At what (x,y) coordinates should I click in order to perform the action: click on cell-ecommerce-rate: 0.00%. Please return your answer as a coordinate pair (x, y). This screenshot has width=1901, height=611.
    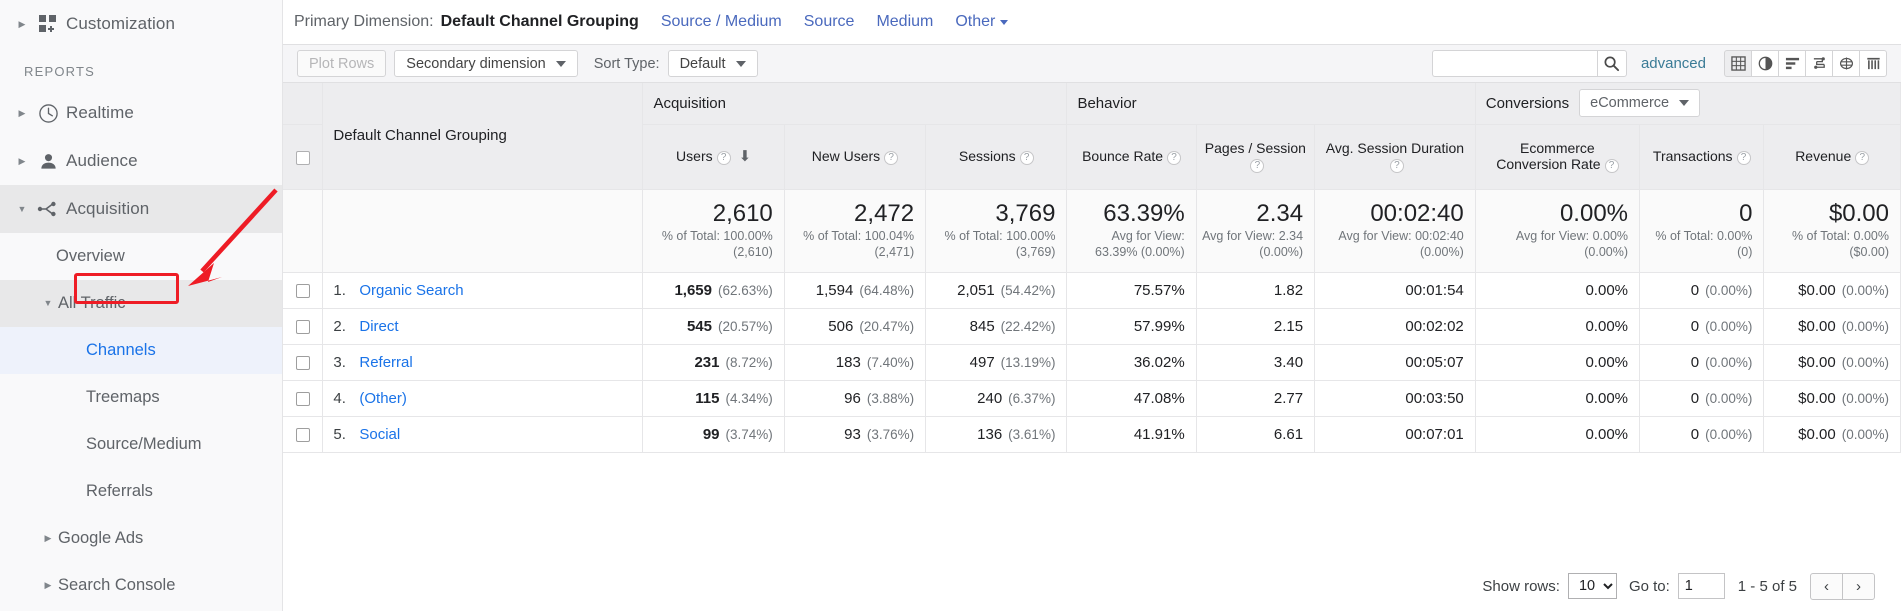
    Looking at the image, I should click on (1558, 290).